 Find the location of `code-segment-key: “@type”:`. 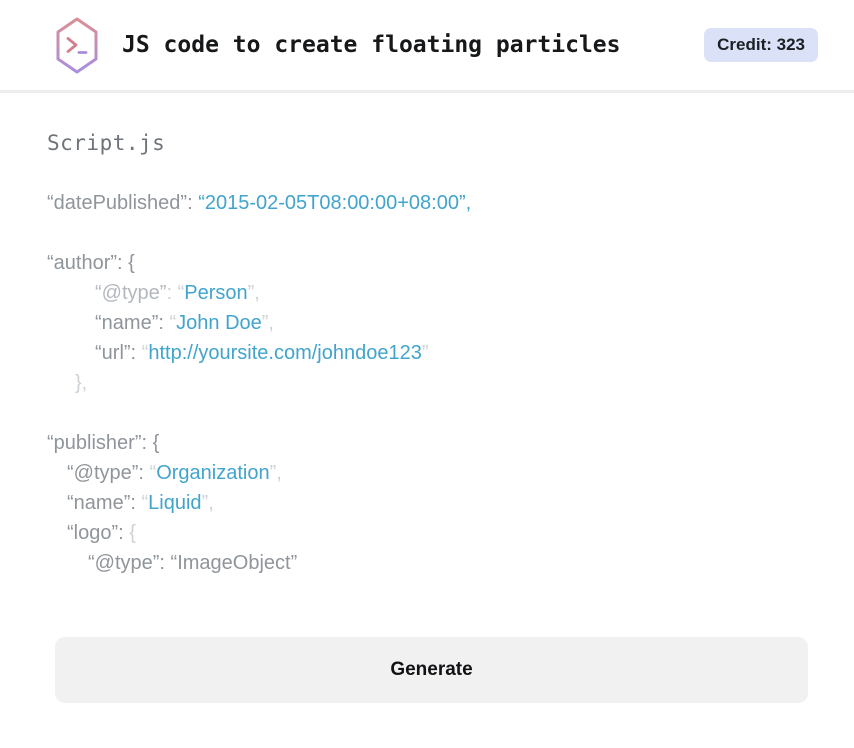

code-segment-key: “@type”: is located at coordinates (108, 473).